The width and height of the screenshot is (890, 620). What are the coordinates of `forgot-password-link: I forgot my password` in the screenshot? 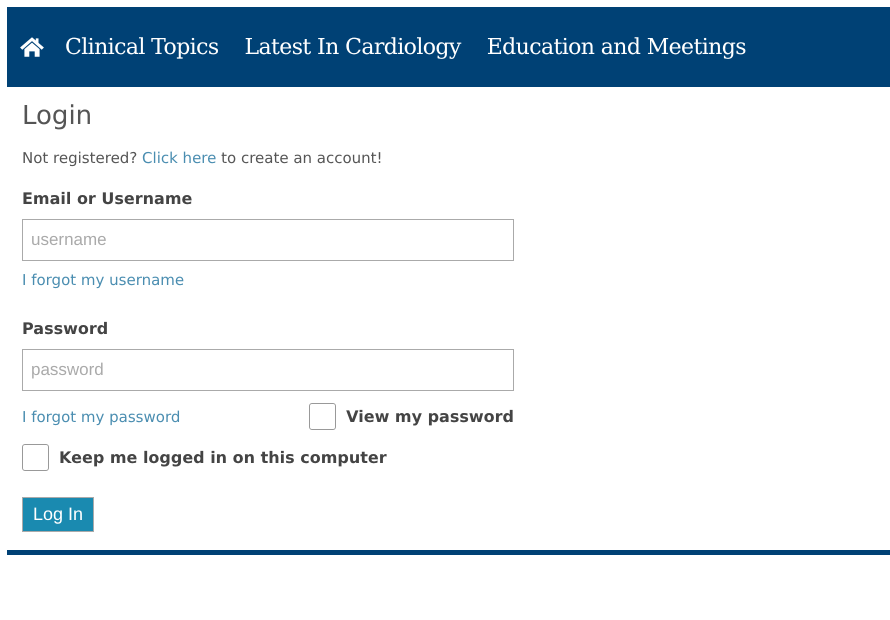 It's located at (101, 417).